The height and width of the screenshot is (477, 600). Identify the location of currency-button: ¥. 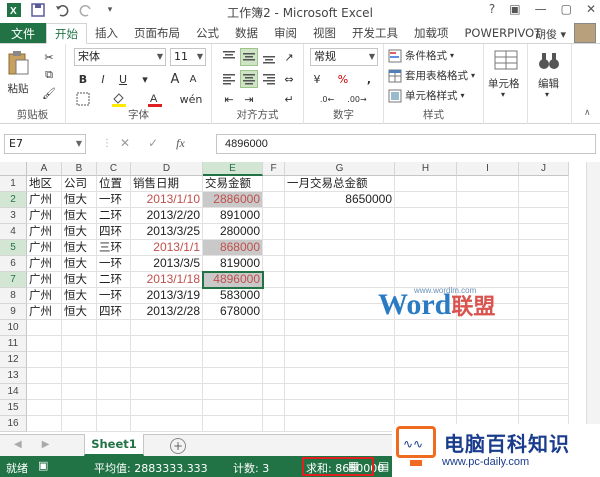
(317, 79).